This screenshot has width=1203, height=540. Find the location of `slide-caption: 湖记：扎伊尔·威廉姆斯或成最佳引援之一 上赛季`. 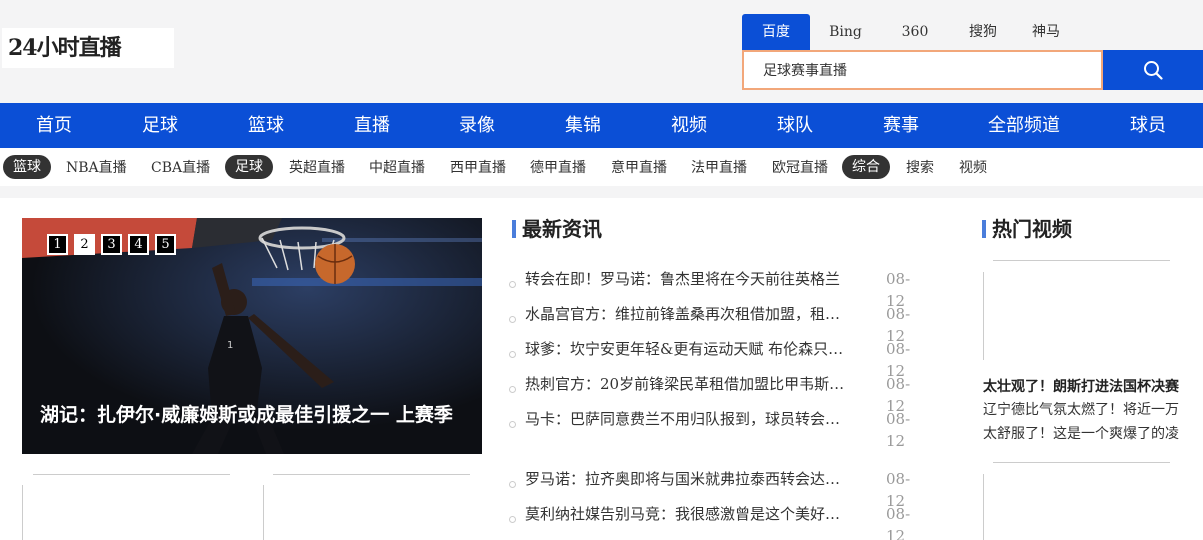

slide-caption: 湖记：扎伊尔·威廉姆斯或成最佳引援之一 上赛季 is located at coordinates (255, 413).